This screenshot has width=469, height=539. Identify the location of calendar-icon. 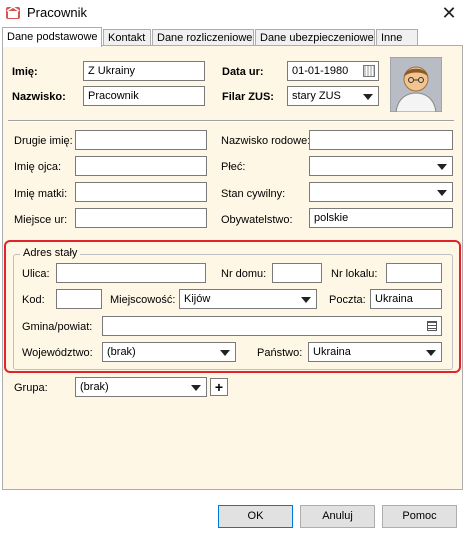
(369, 71).